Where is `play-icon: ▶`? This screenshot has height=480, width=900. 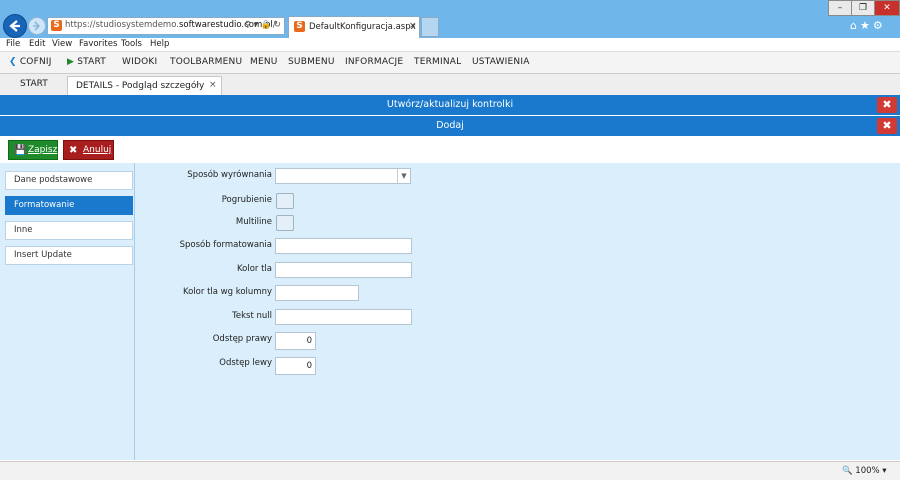
play-icon: ▶ is located at coordinates (71, 62).